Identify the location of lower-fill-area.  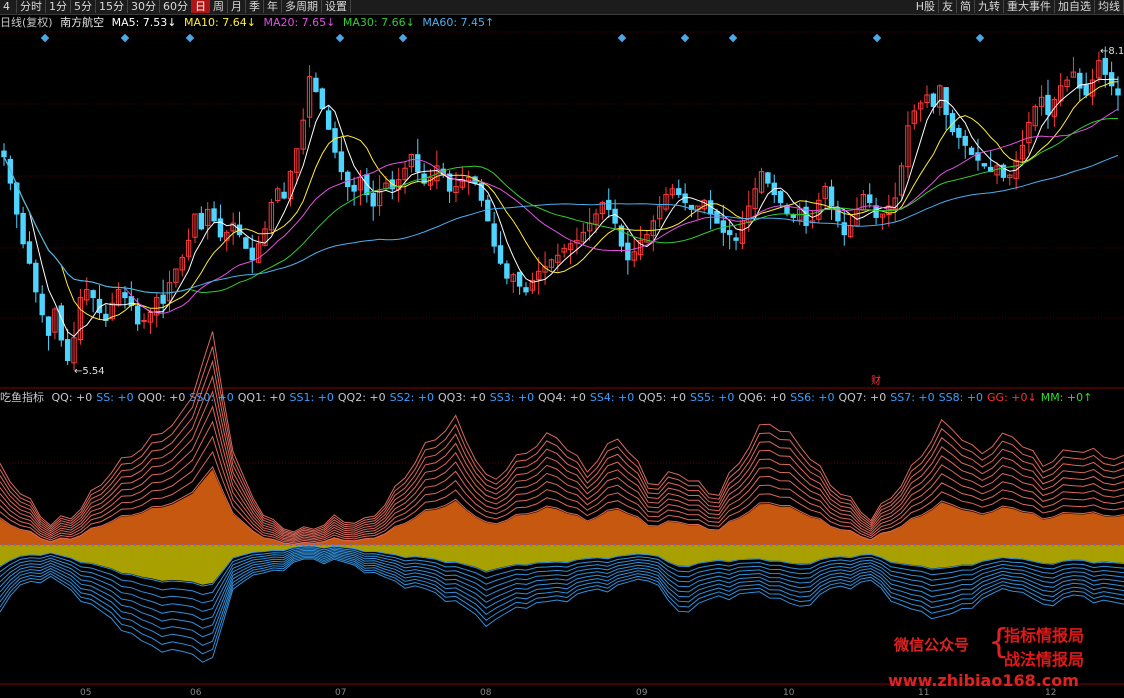
(562, 565).